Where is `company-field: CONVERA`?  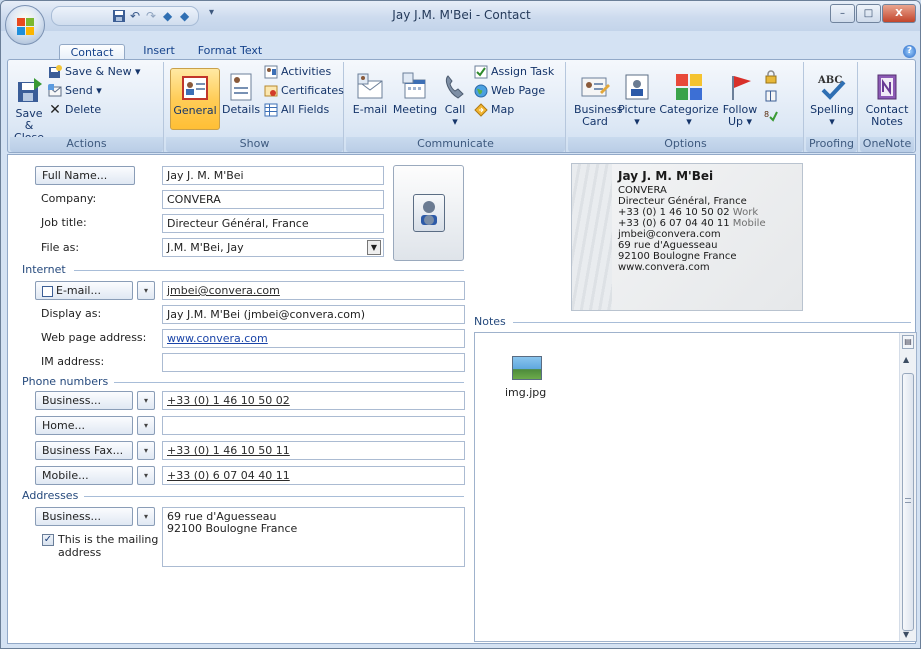
company-field: CONVERA is located at coordinates (273, 199).